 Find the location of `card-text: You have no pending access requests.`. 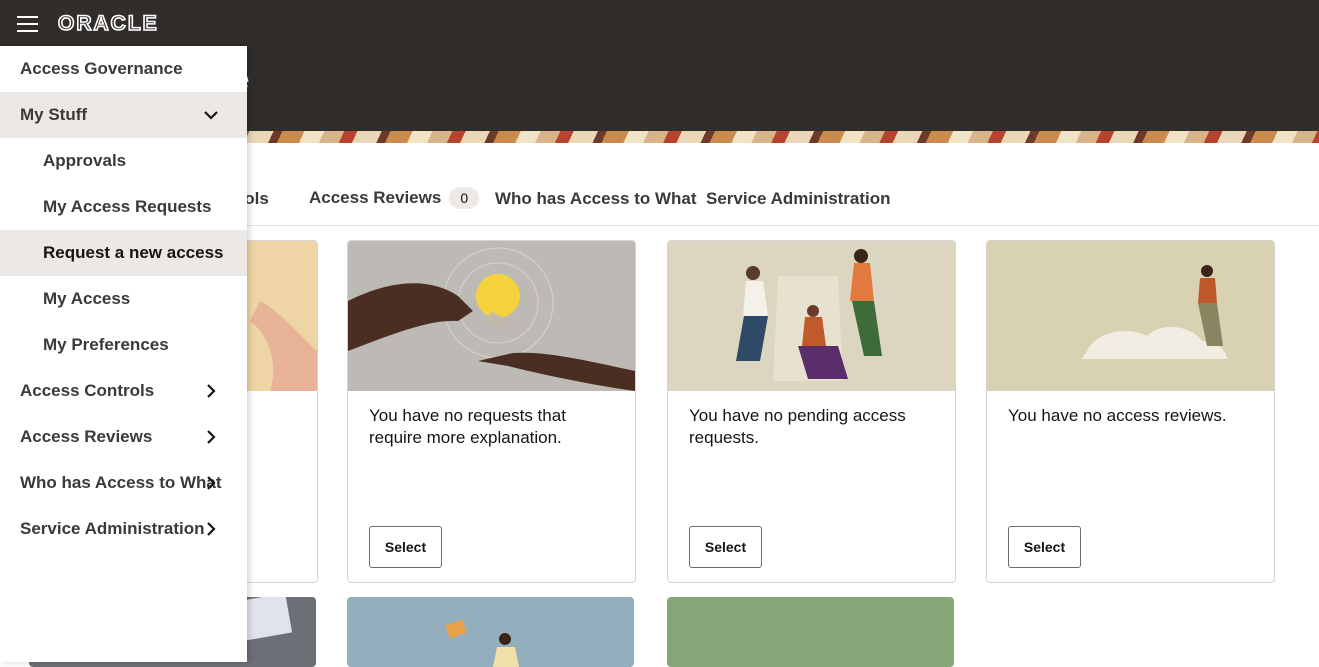

card-text: You have no pending access requests. is located at coordinates (797, 426).